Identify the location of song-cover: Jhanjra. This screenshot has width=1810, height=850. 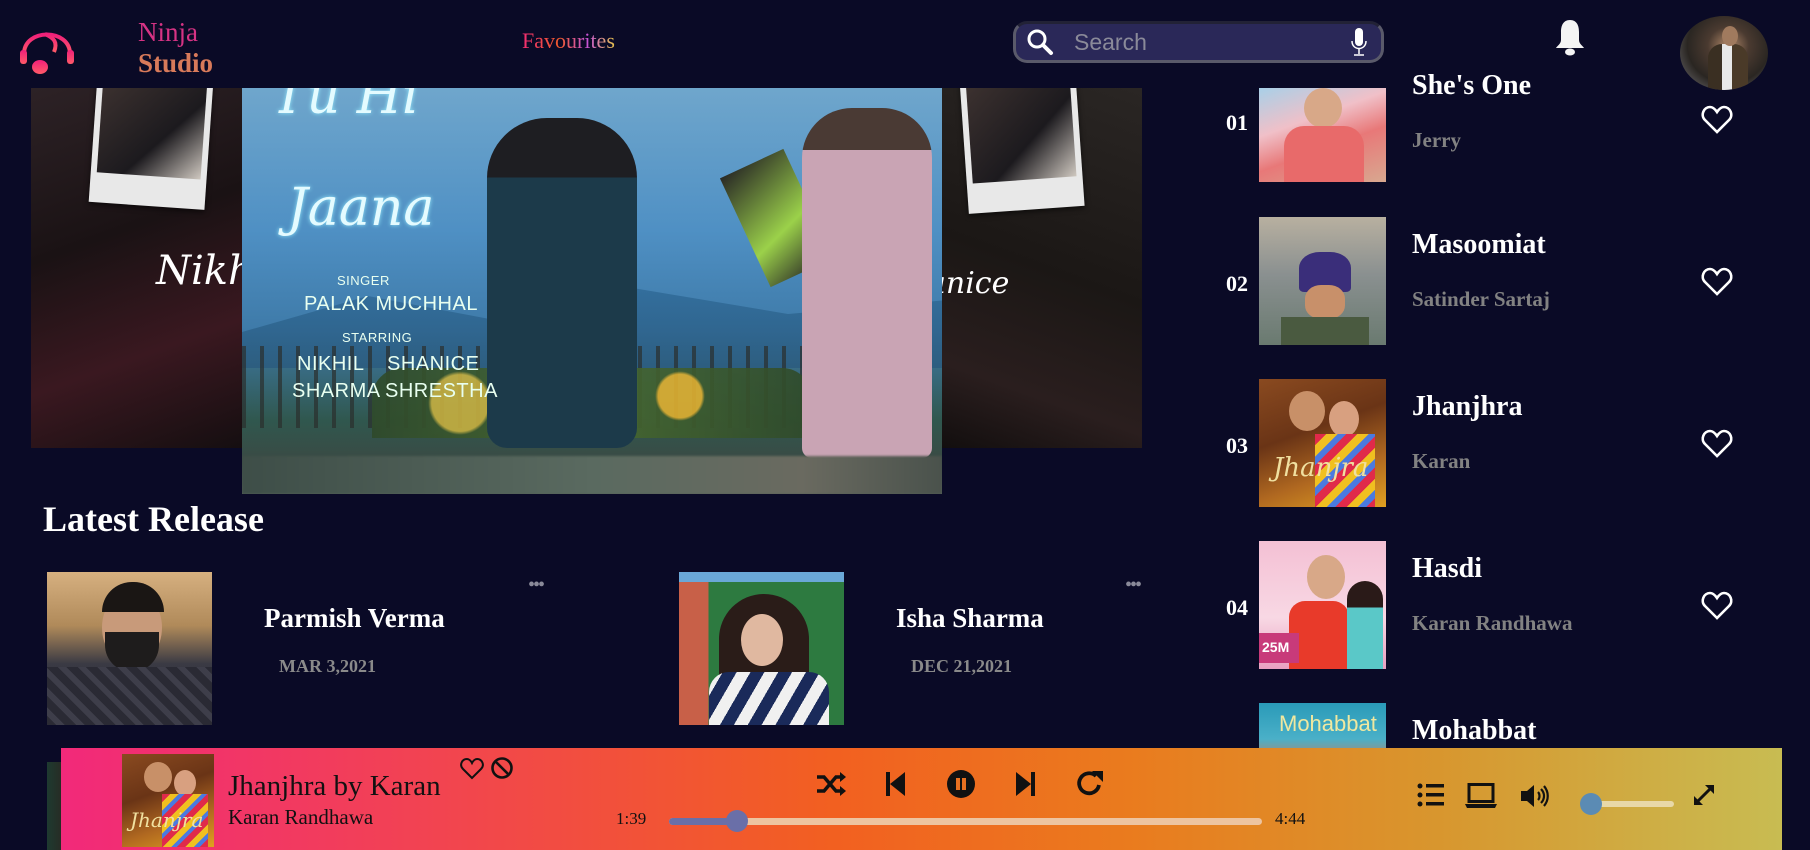
(1322, 443).